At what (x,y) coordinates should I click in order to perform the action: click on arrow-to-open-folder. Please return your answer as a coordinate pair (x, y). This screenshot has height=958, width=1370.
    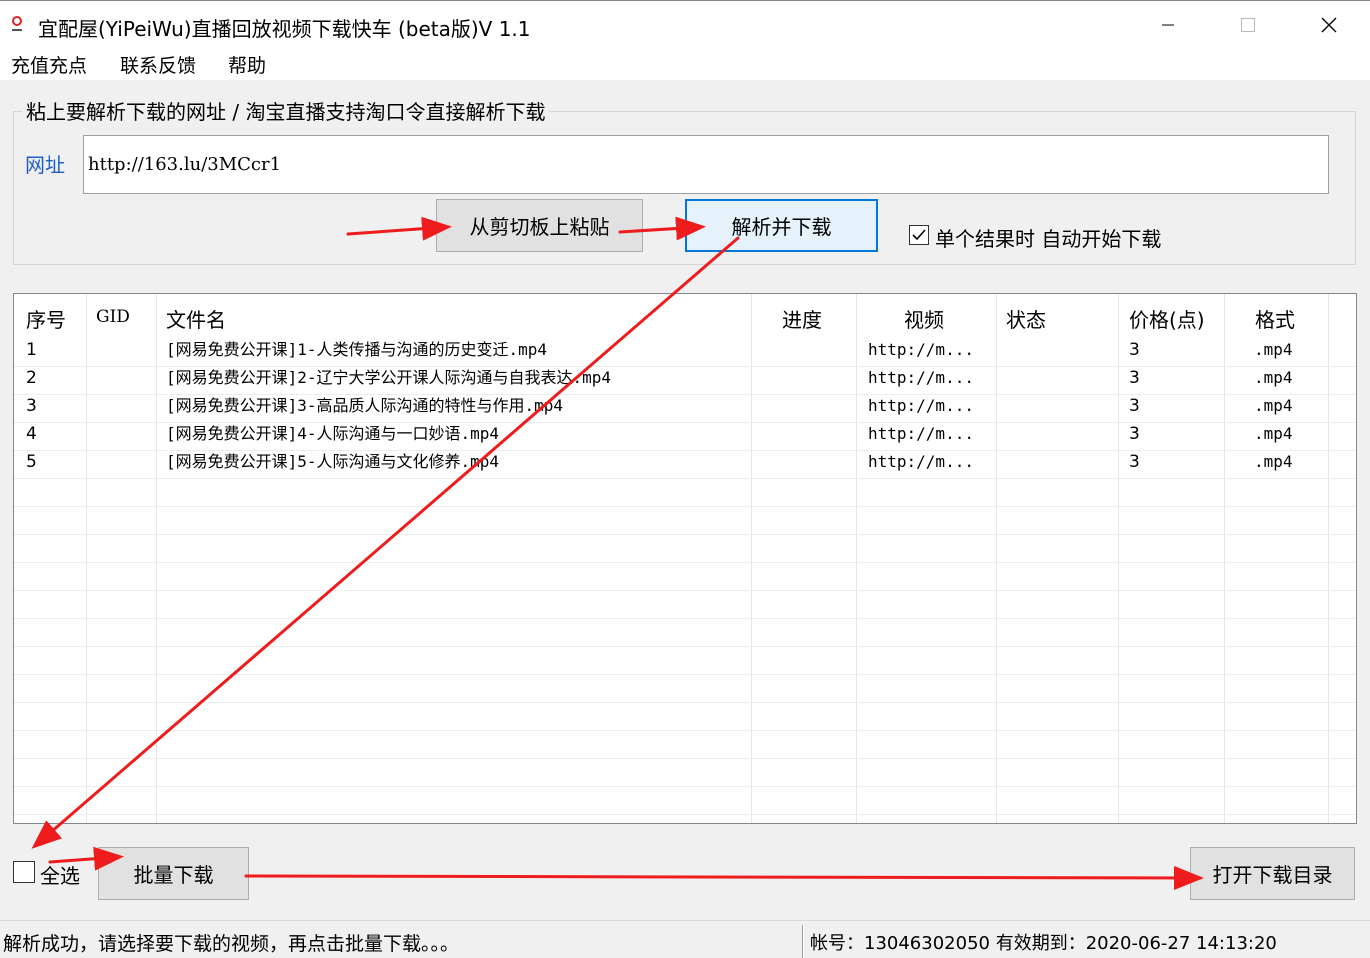
    Looking at the image, I should click on (724, 877).